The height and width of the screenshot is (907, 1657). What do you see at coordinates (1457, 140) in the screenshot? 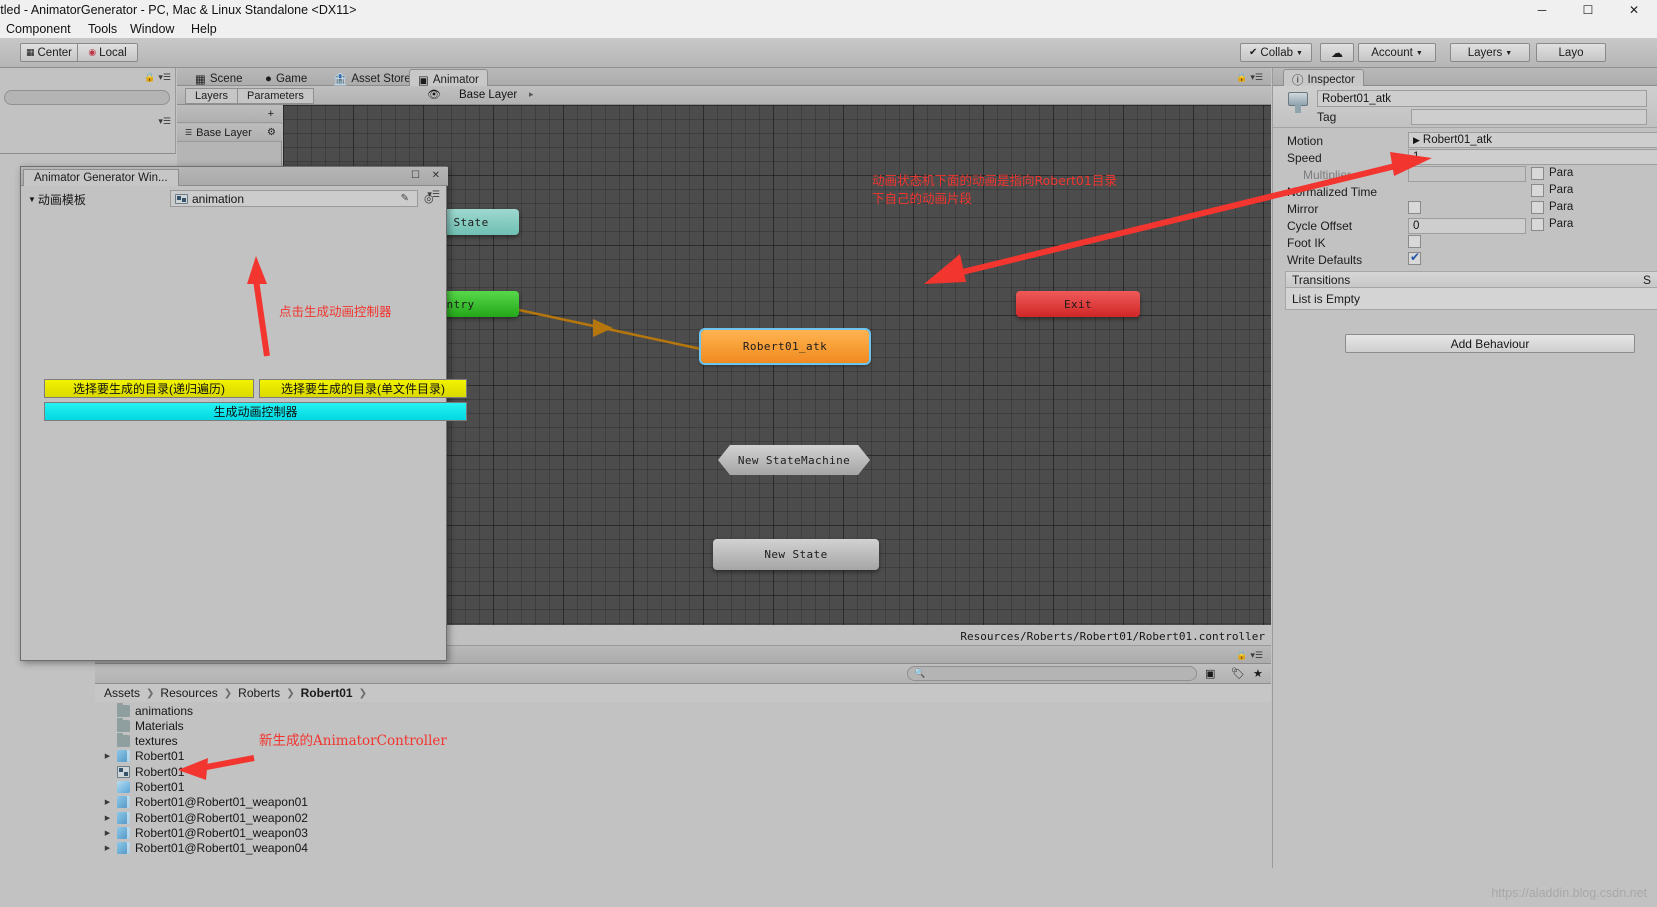
I see `motion-value: Robert01_atk` at bounding box center [1457, 140].